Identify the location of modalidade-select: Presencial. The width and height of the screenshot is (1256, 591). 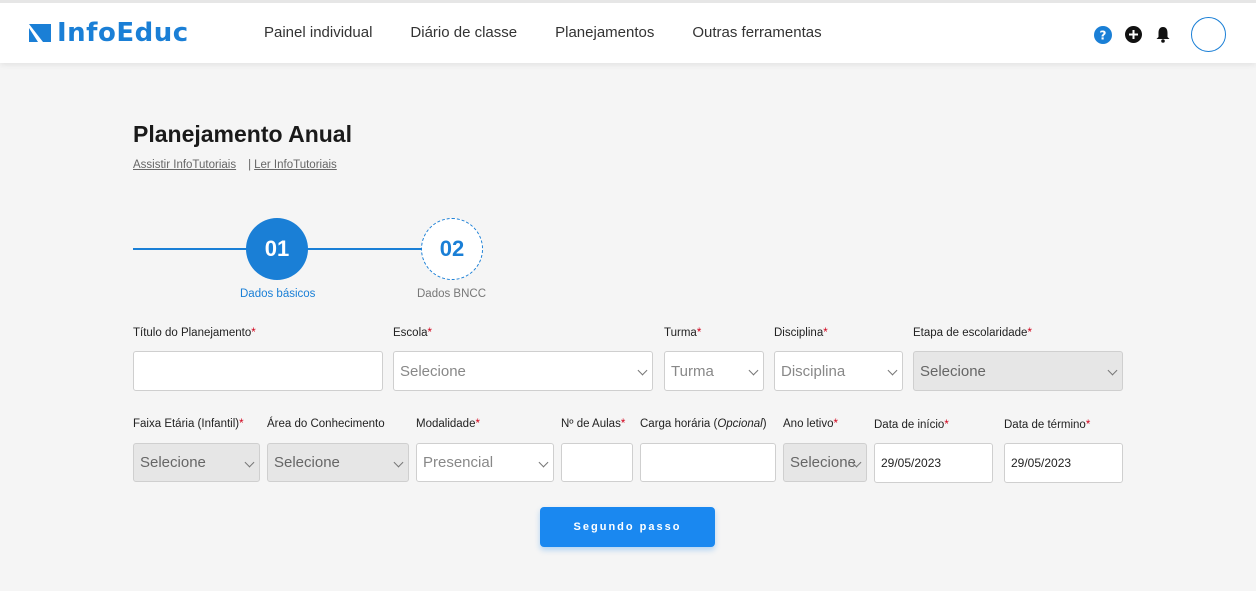
(485, 462).